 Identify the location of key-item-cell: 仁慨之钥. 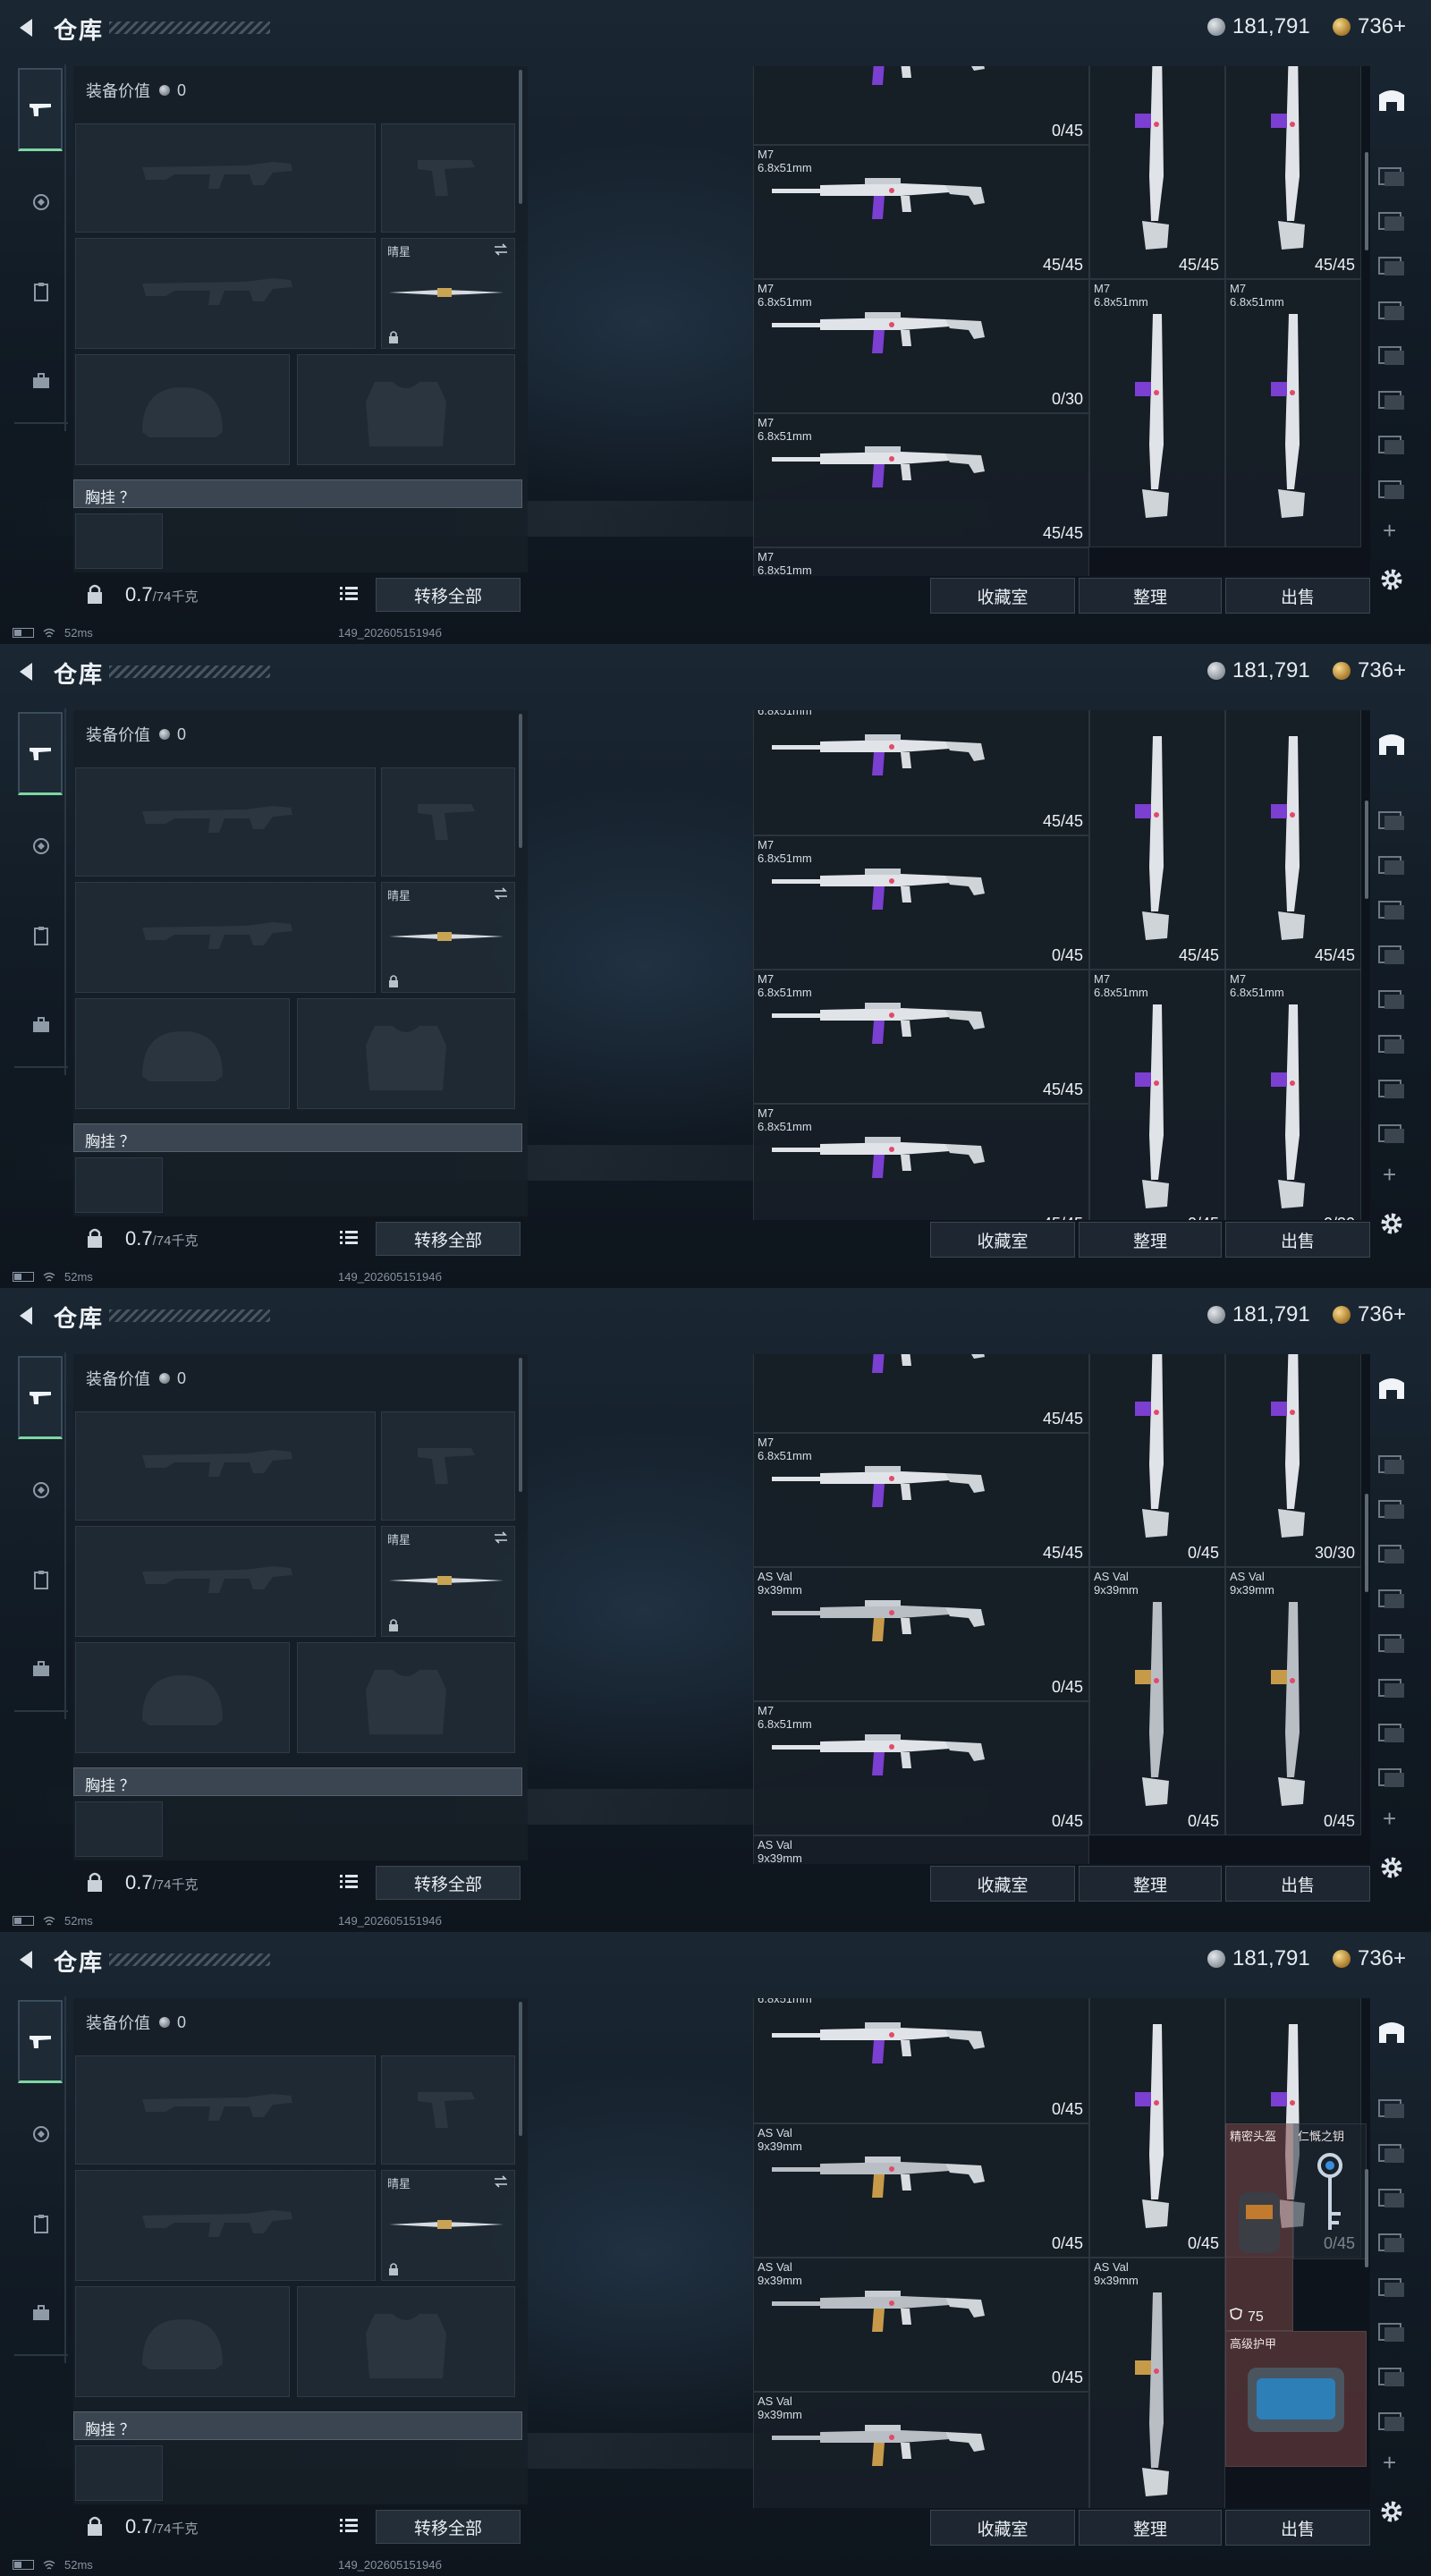
(1330, 2191).